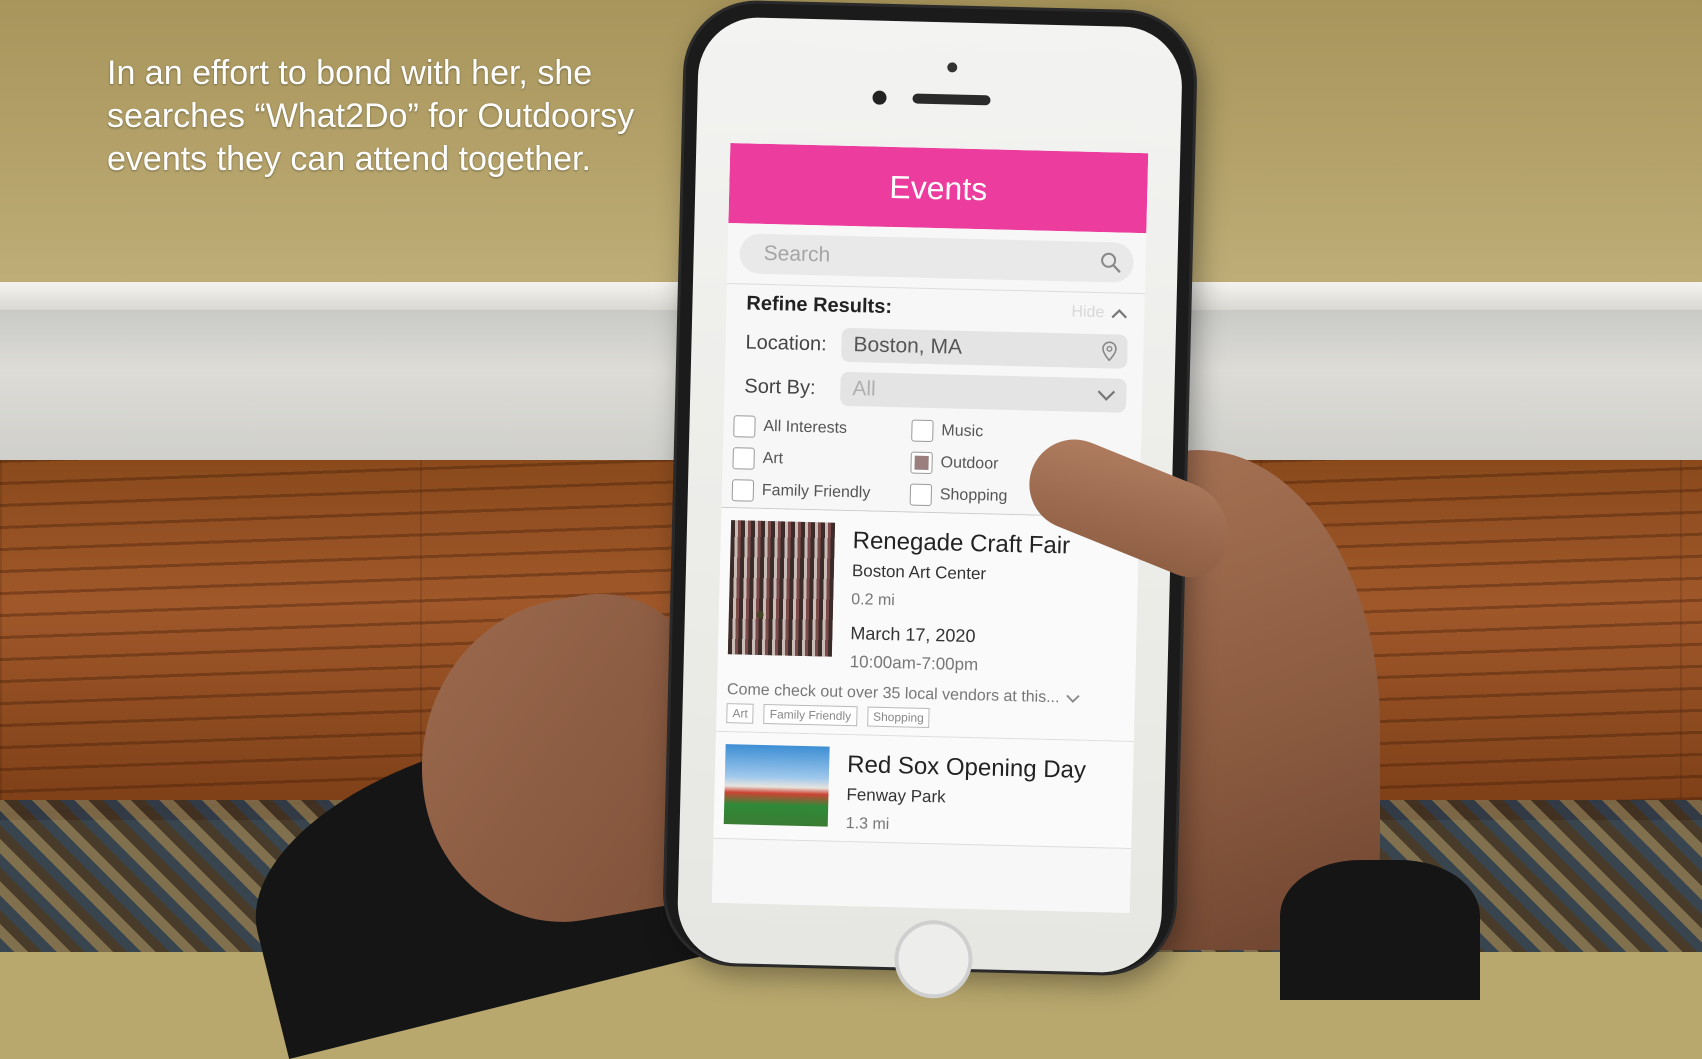  What do you see at coordinates (873, 600) in the screenshot?
I see `event-distance: 0.2 mi` at bounding box center [873, 600].